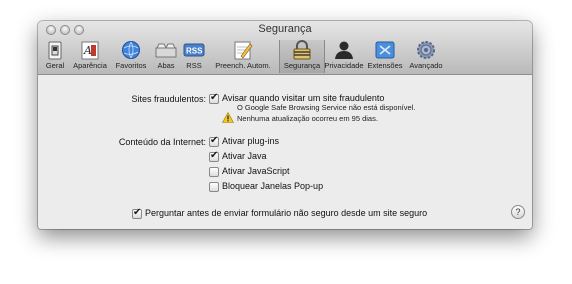 The image size is (572, 284). I want to click on fraud-warning-checkbox, so click(214, 98).